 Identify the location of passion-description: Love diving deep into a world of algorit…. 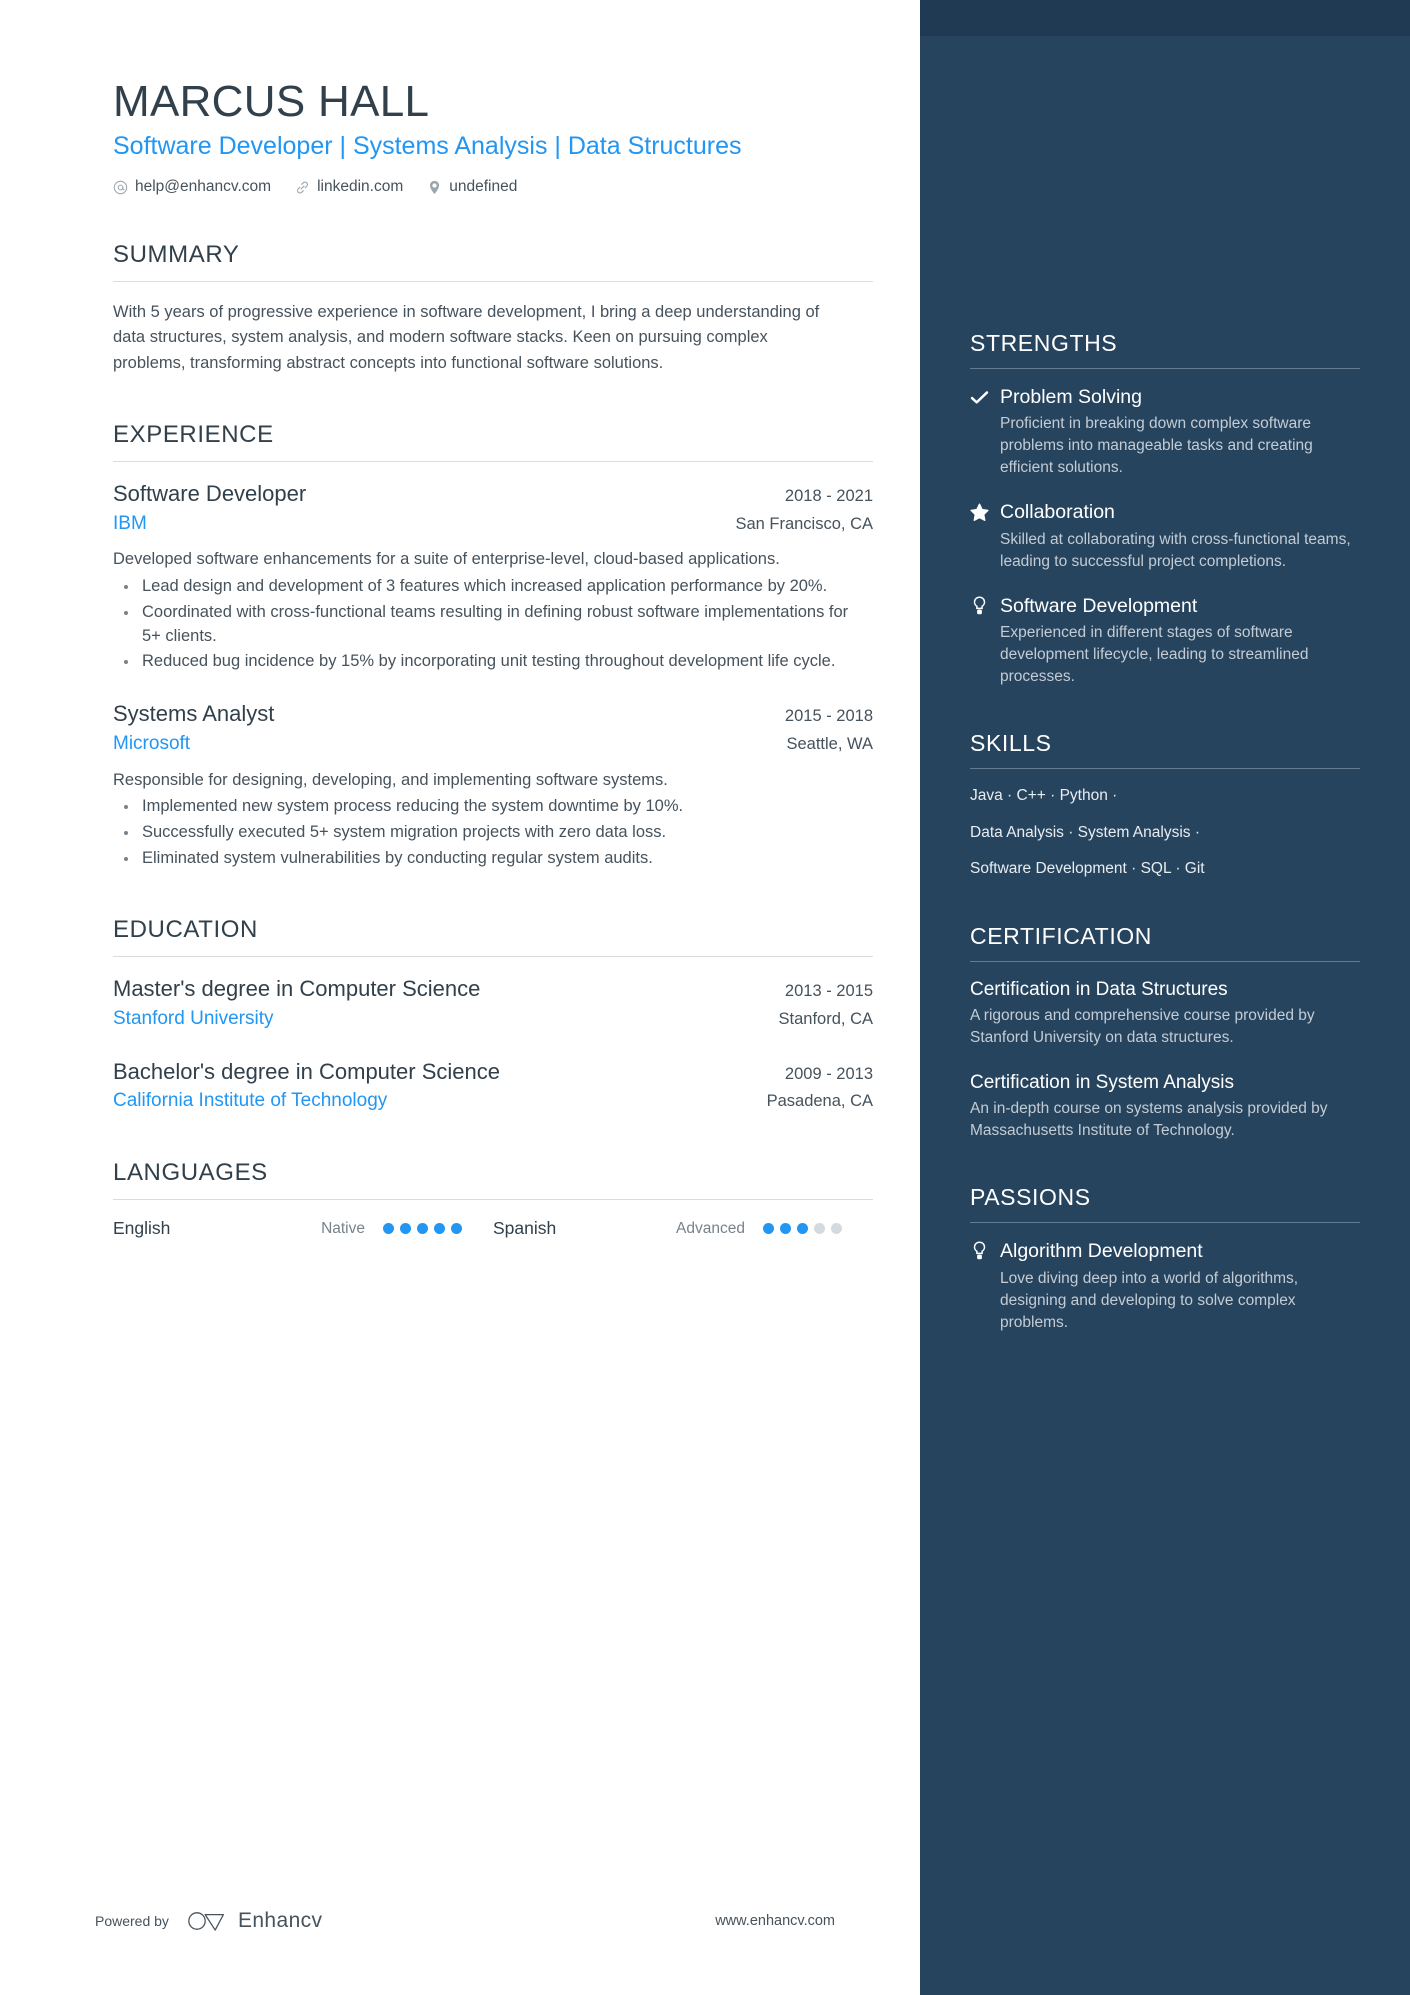
(1149, 1300).